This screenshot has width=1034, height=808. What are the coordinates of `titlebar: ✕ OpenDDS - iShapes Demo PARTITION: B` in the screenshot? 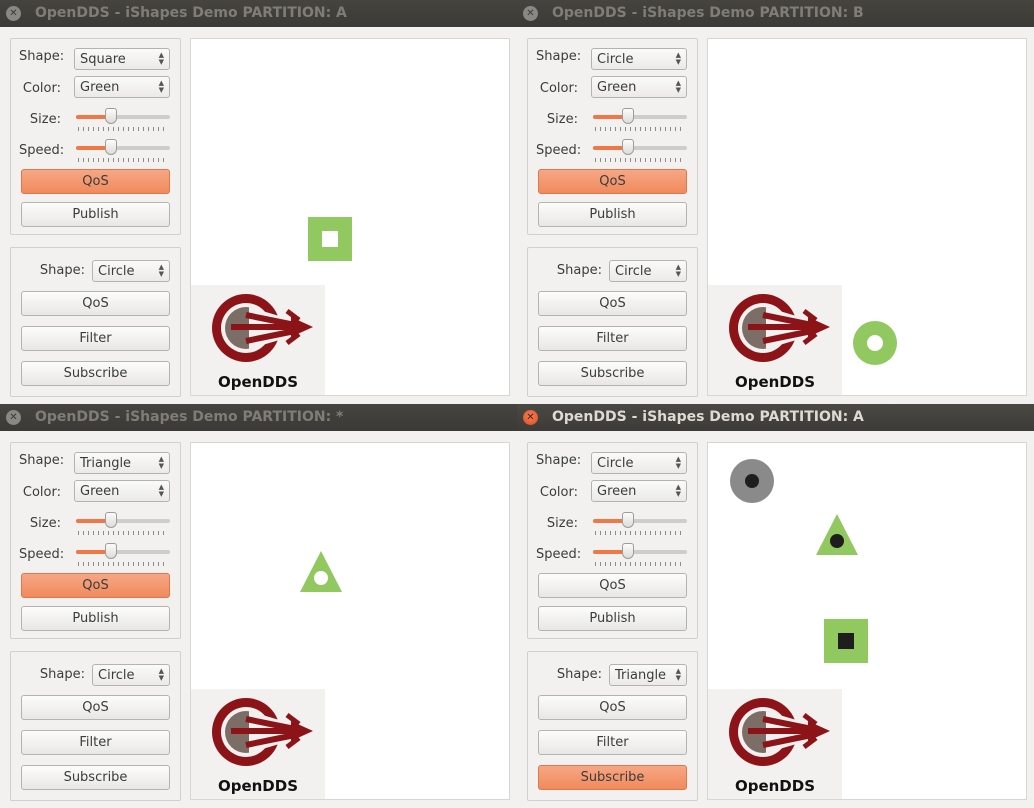 It's located at (775, 13).